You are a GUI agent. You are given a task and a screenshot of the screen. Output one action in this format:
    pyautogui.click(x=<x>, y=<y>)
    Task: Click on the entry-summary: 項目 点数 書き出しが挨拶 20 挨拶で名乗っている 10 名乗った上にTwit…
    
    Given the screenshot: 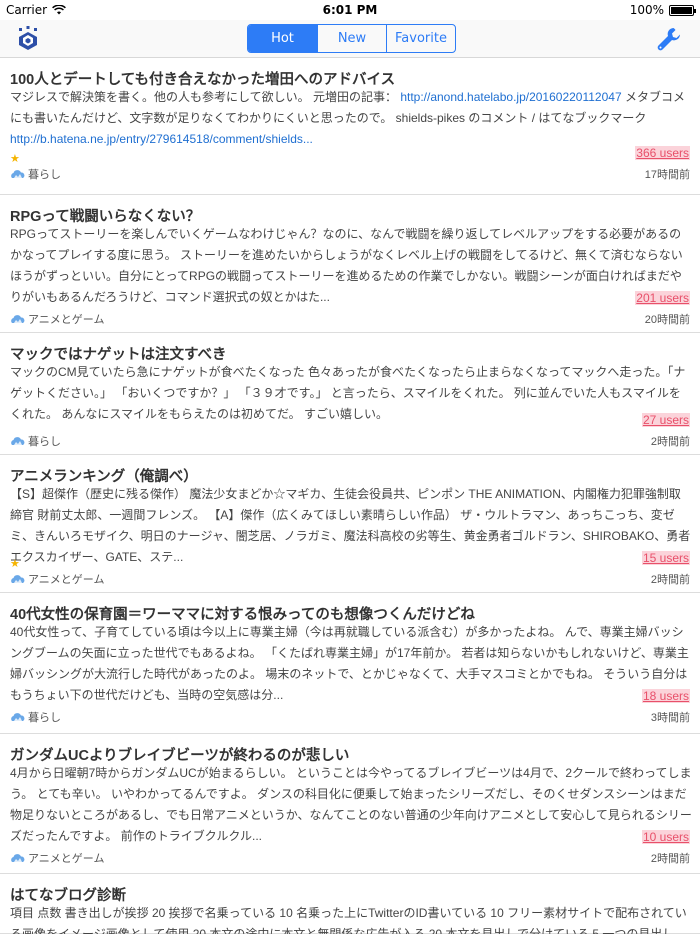 What is the action you would take?
    pyautogui.click(x=351, y=918)
    